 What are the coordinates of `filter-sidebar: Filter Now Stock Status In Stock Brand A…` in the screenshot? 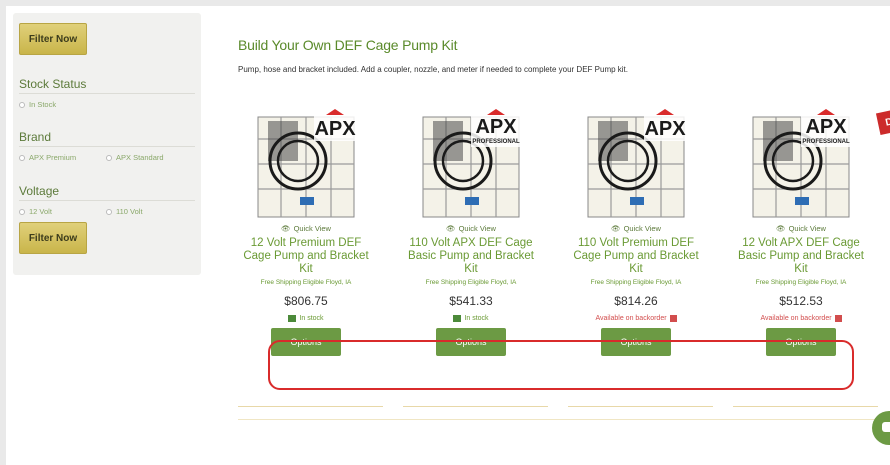 It's located at (107, 144).